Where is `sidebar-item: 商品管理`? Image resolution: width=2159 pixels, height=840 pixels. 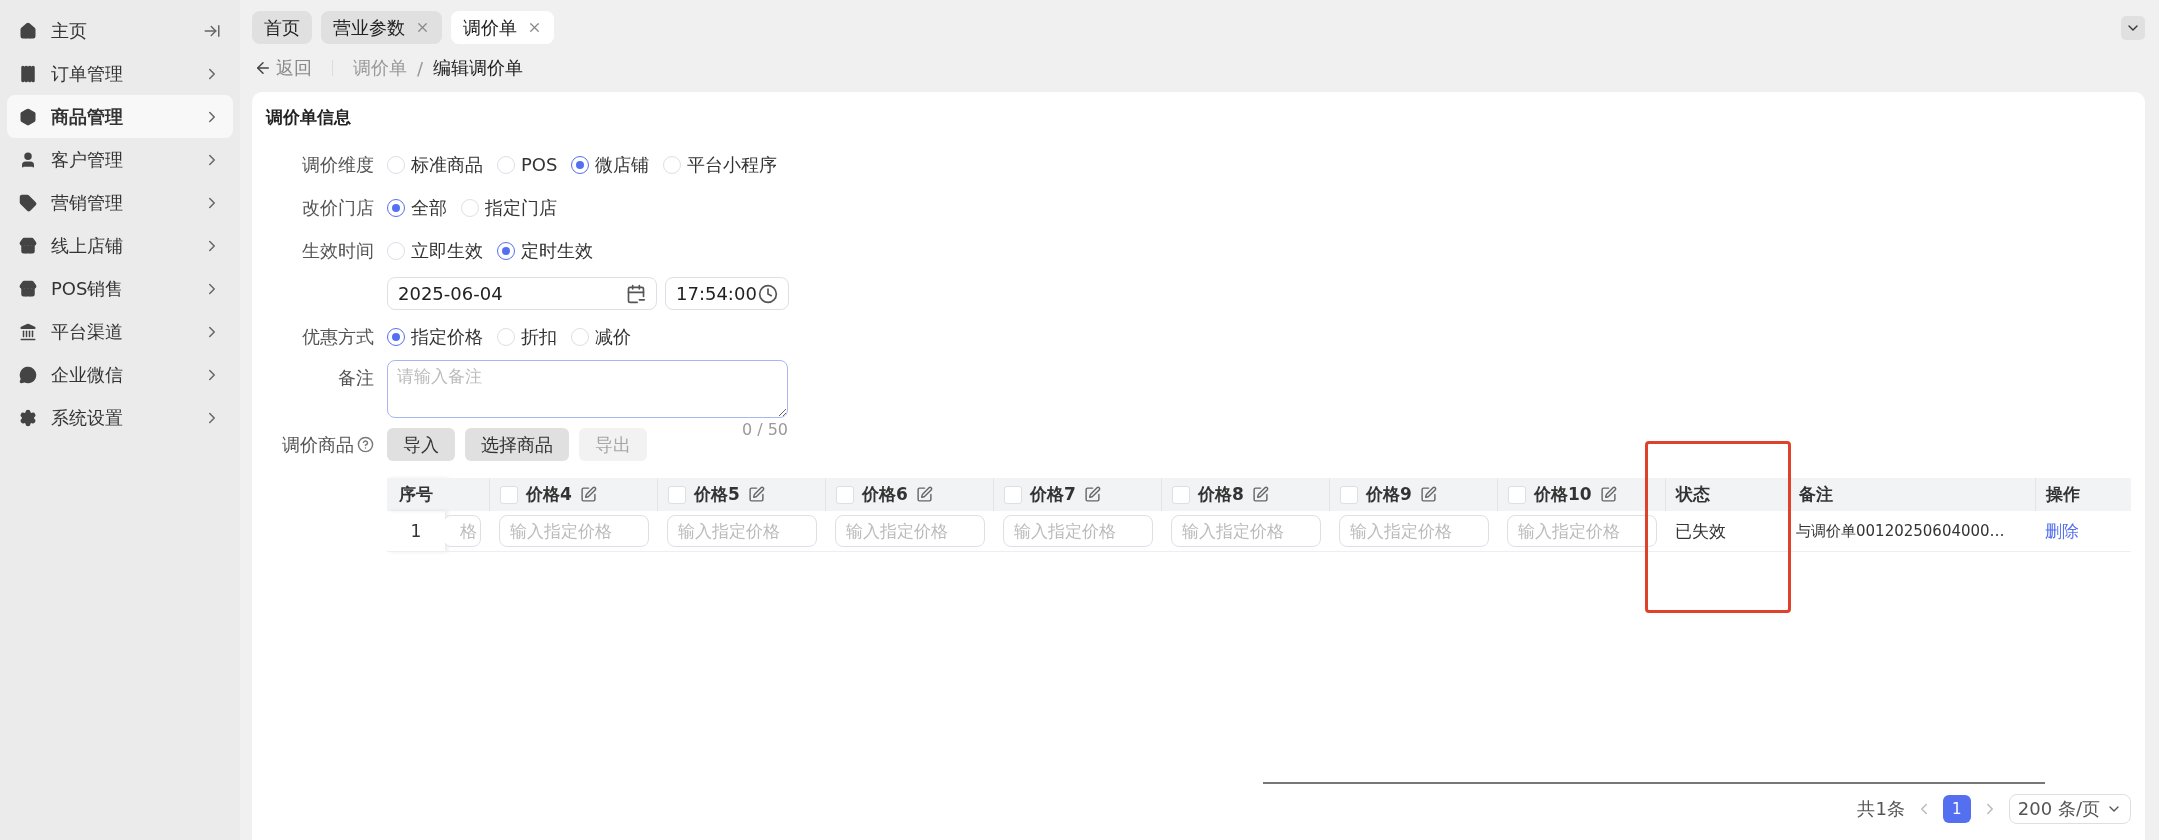 sidebar-item: 商品管理 is located at coordinates (120, 116).